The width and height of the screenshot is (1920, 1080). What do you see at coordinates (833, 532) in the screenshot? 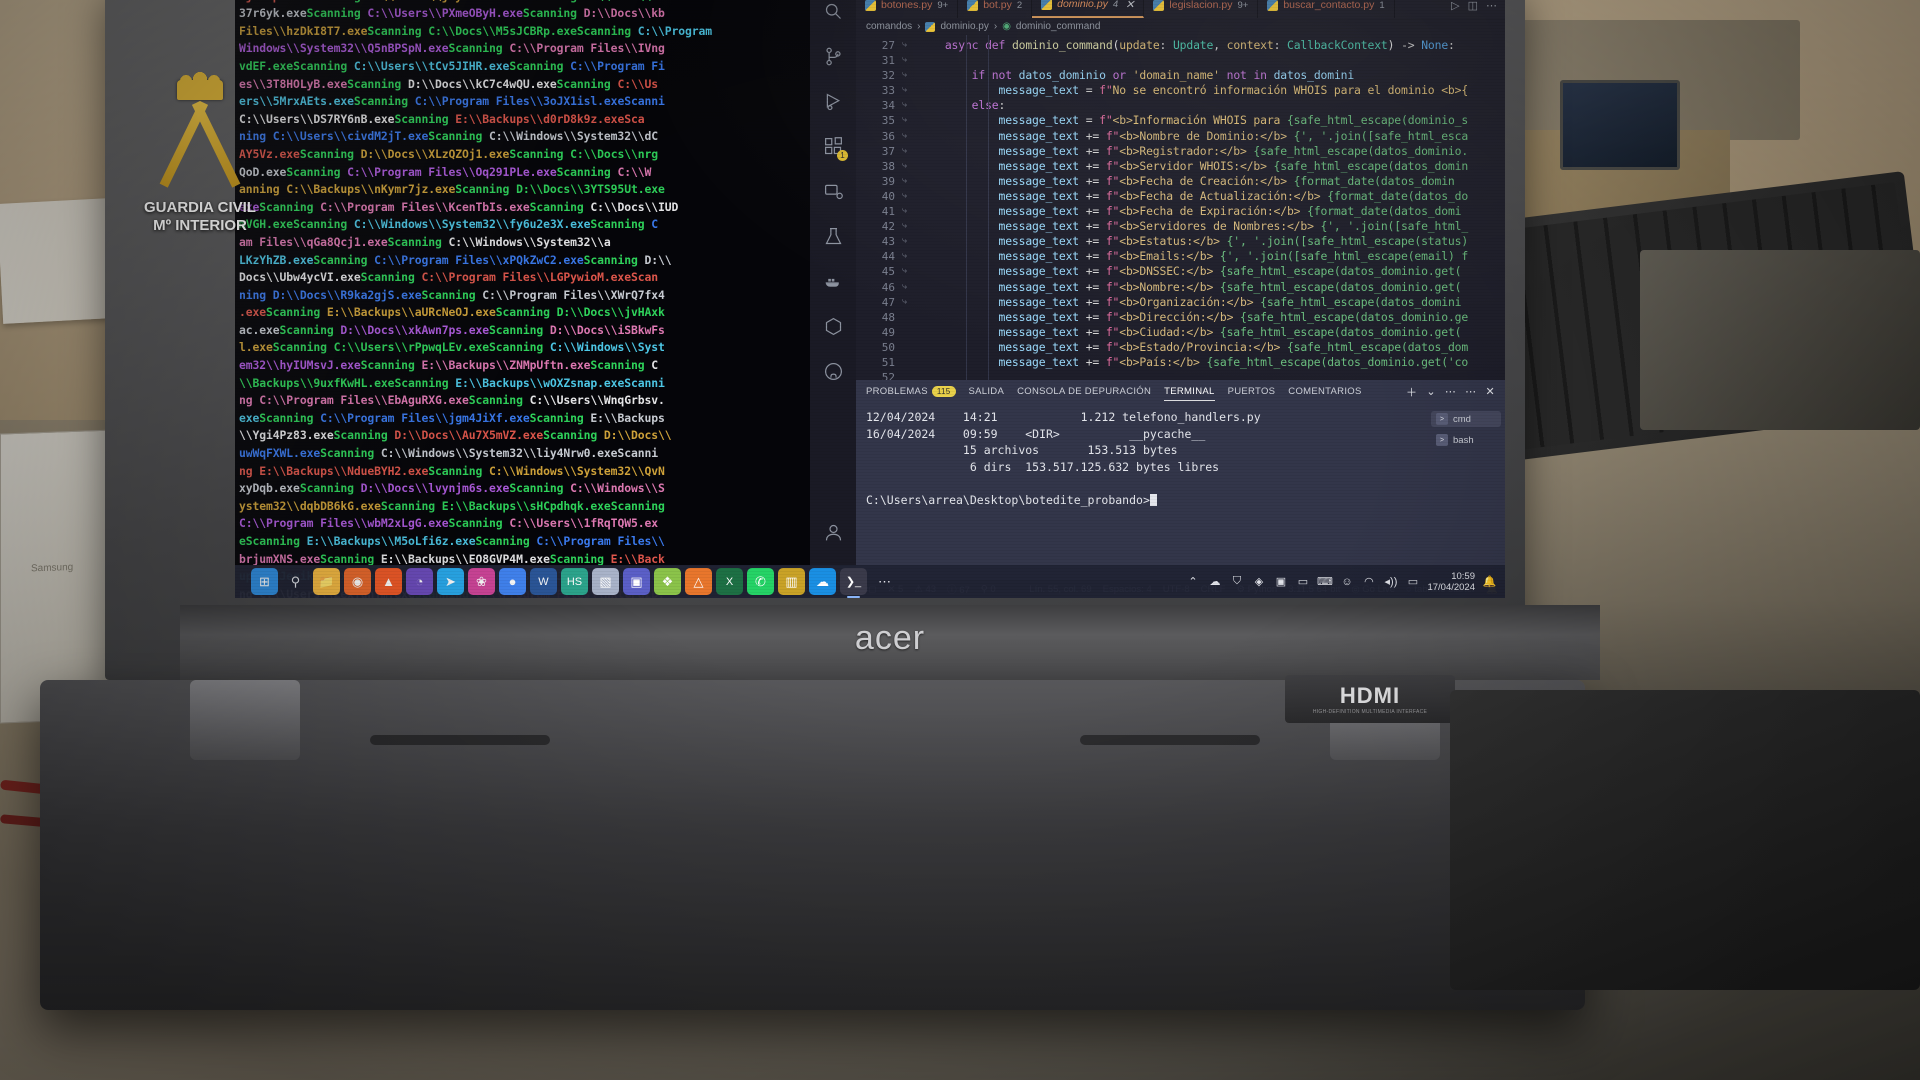
I see `accounts-icon` at bounding box center [833, 532].